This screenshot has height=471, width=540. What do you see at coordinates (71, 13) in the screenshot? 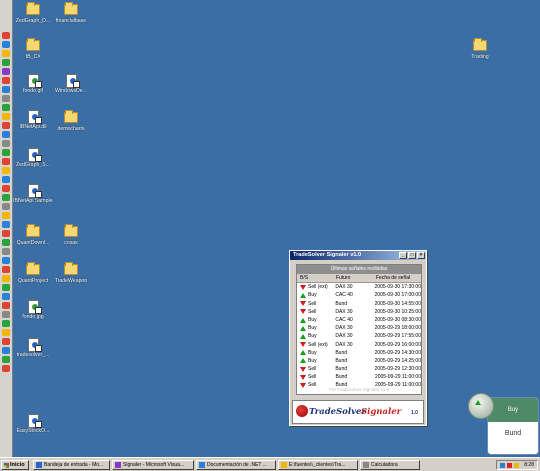
I see `desktop-icon: financialbase` at bounding box center [71, 13].